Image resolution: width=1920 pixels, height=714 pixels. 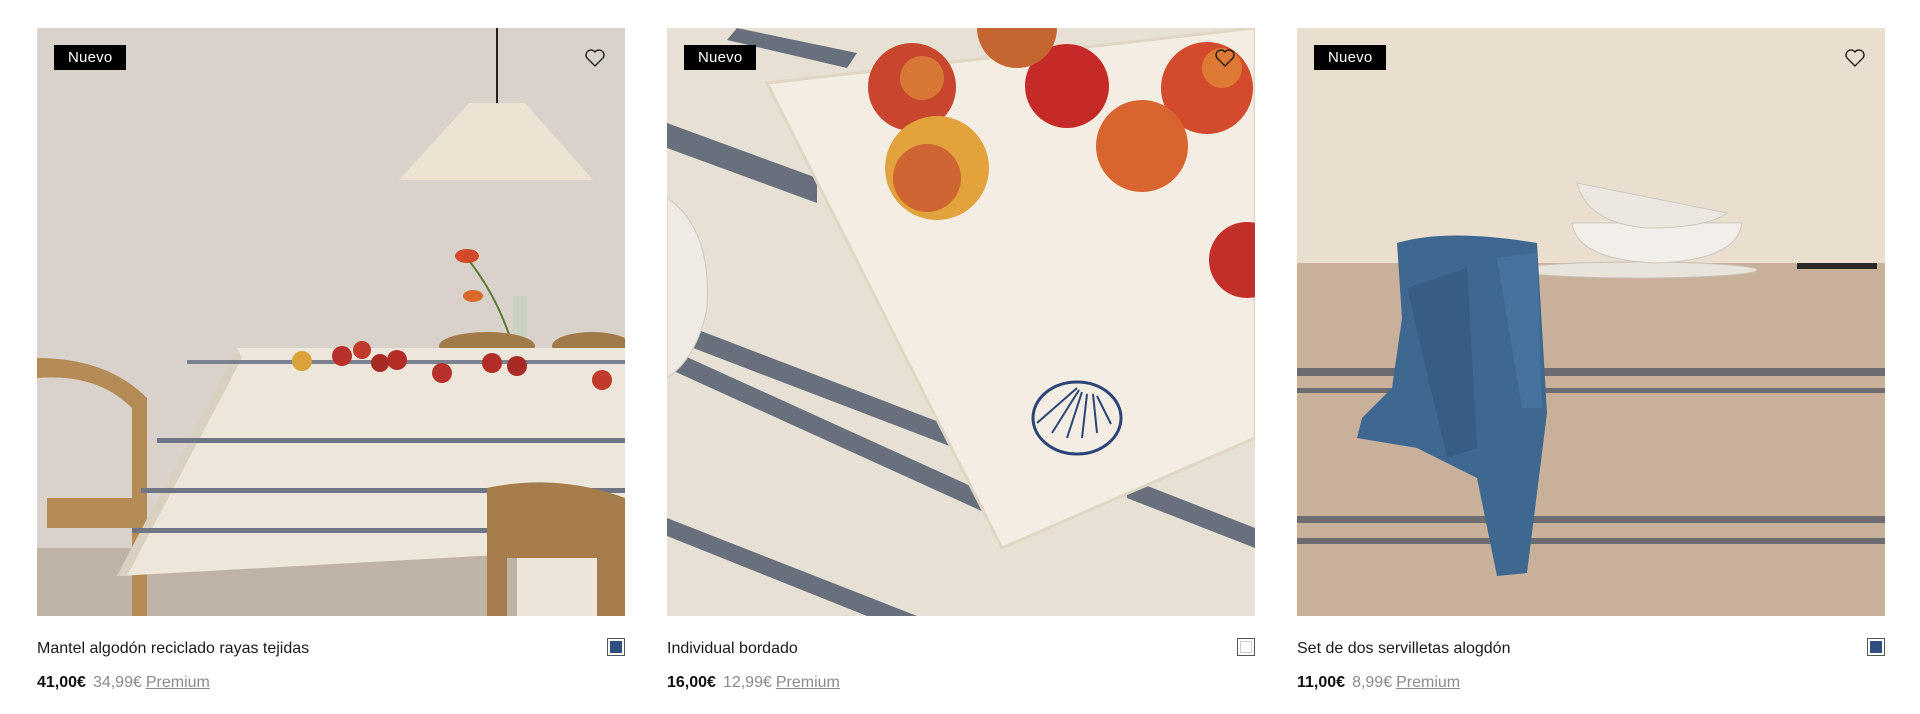 I want to click on price-row: 16,00€ 12,99€ Premium, so click(x=753, y=683).